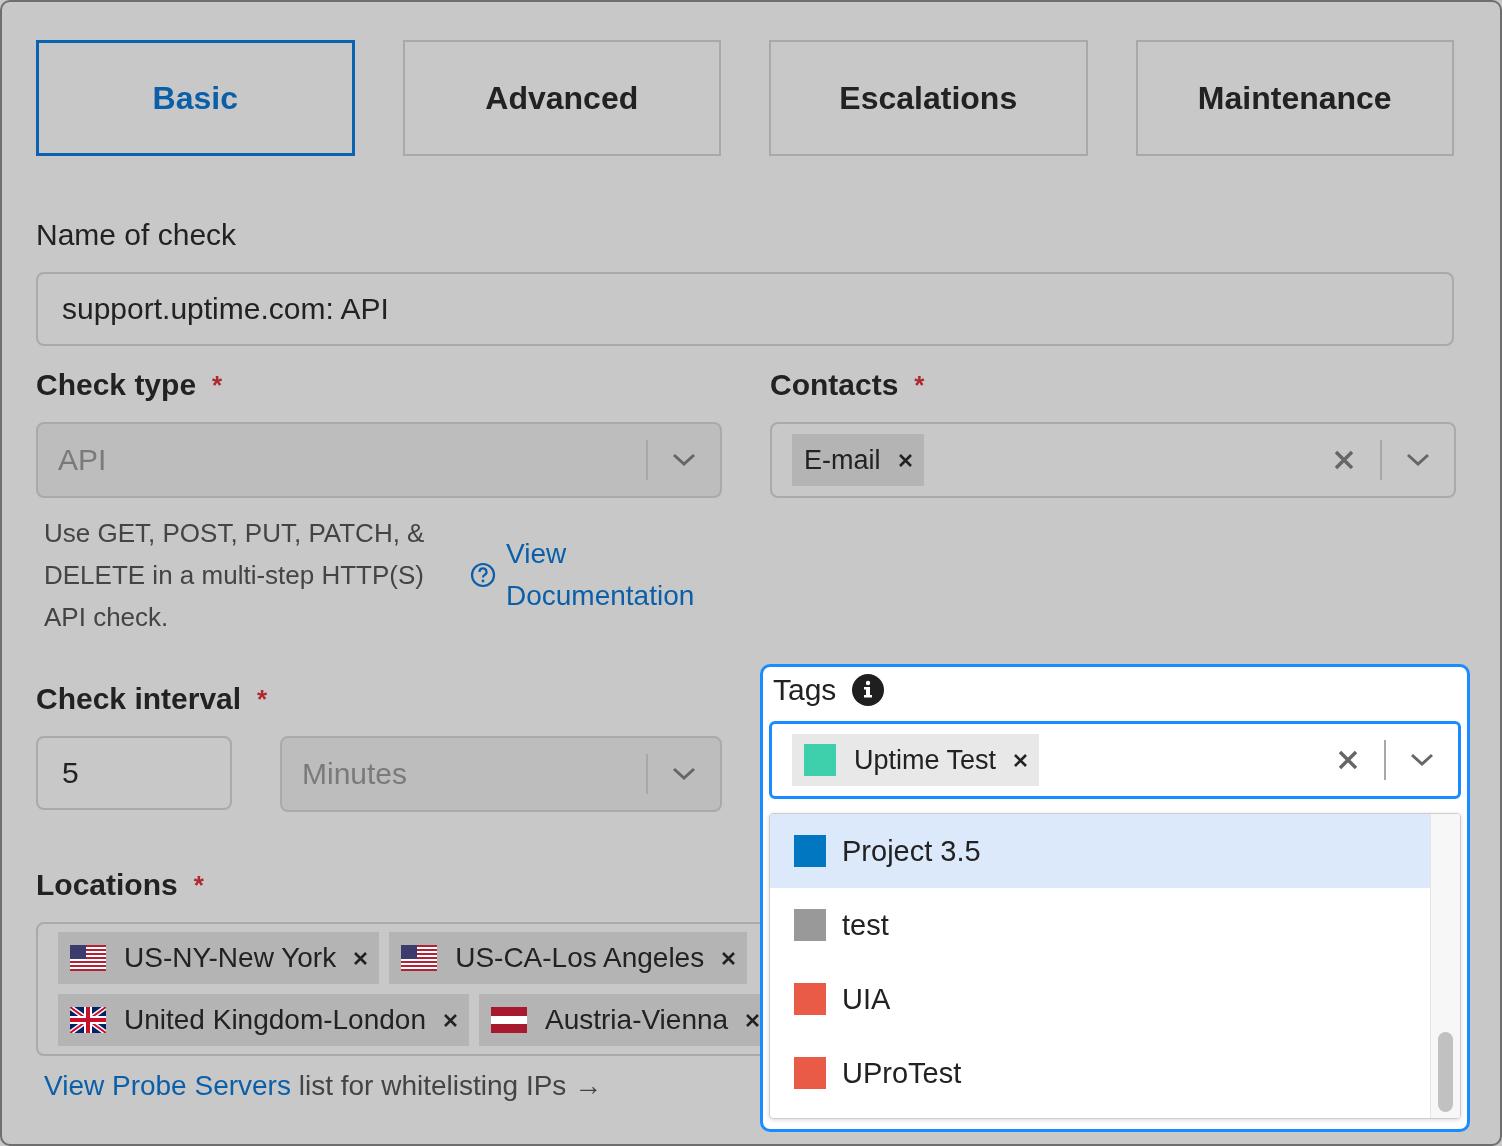 The width and height of the screenshot is (1502, 1146). What do you see at coordinates (868, 690) in the screenshot?
I see `info-icon` at bounding box center [868, 690].